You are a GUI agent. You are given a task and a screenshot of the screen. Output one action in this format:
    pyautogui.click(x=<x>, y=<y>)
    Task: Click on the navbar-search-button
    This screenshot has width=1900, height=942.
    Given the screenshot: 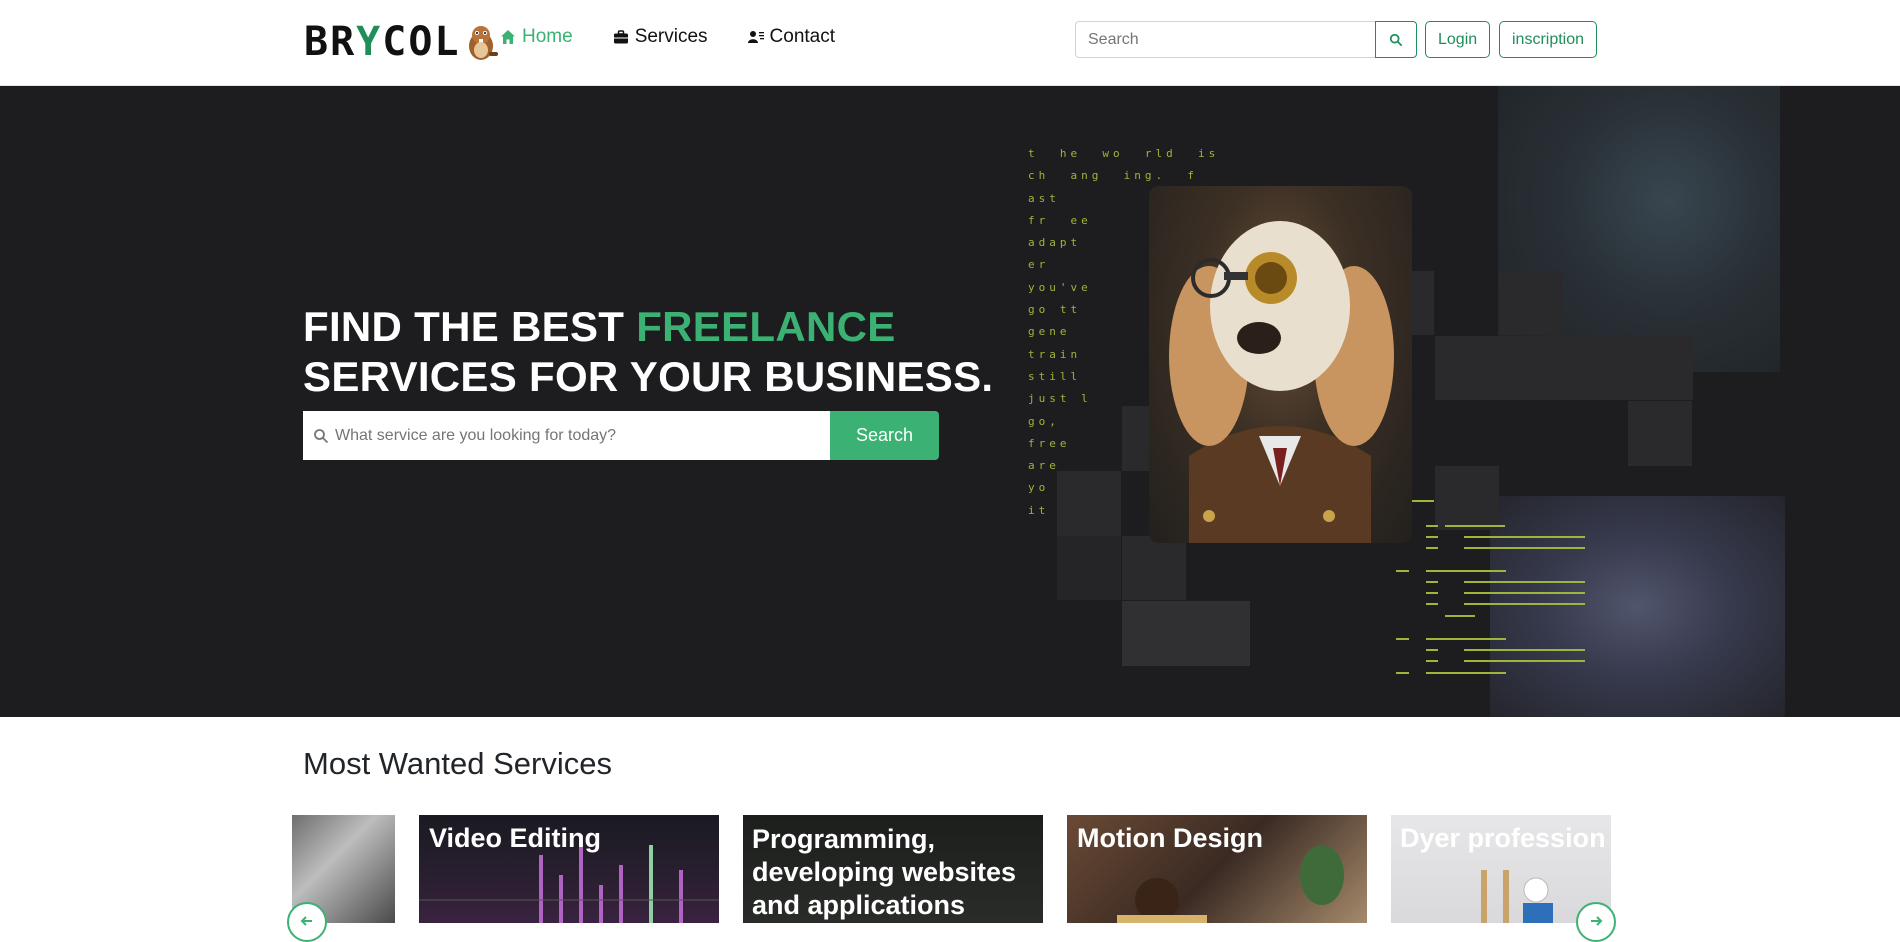 What is the action you would take?
    pyautogui.click(x=1396, y=39)
    